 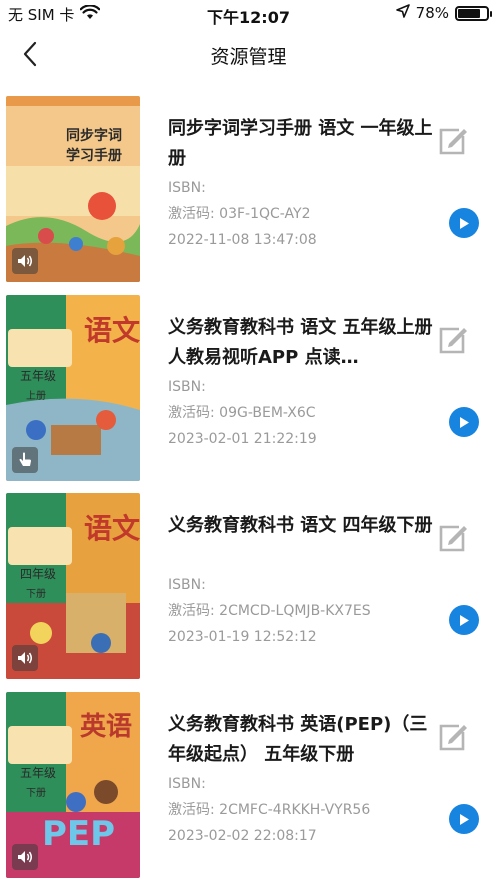 What do you see at coordinates (469, 13) in the screenshot?
I see `battery-fill` at bounding box center [469, 13].